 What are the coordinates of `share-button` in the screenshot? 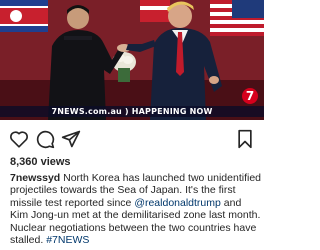 It's located at (71, 139).